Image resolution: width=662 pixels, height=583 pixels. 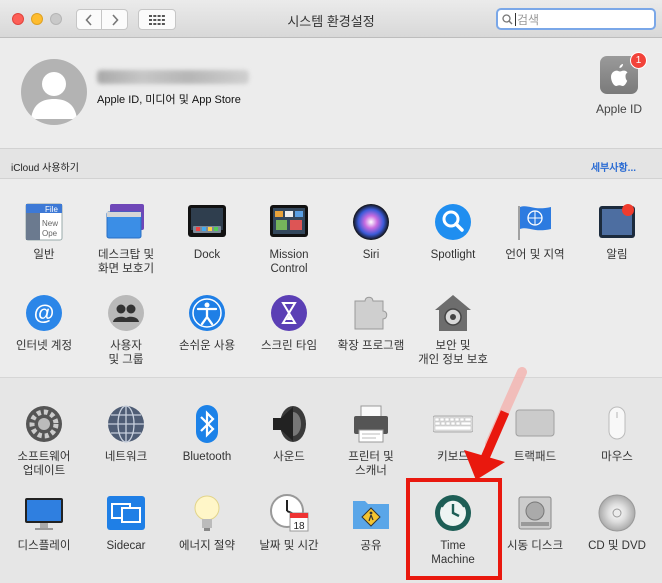 I want to click on pref-label: 인터넷 계정, so click(x=44, y=346).